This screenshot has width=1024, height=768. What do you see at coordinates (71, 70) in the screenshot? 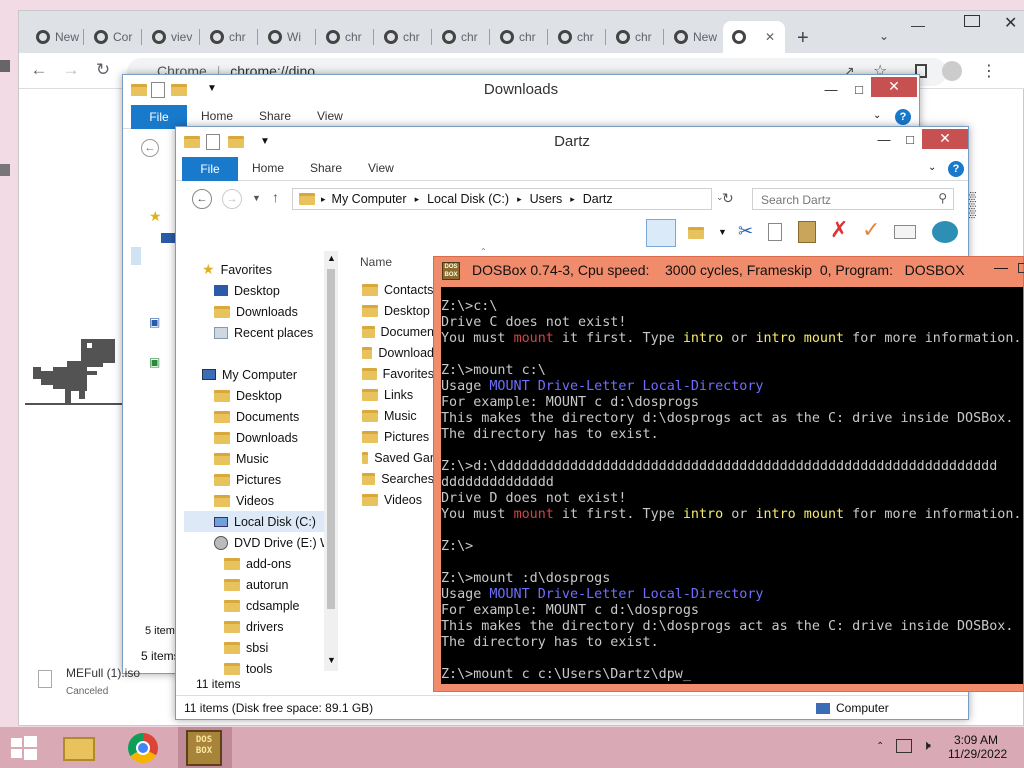
I see `forward-arrow-icon: →` at bounding box center [71, 70].